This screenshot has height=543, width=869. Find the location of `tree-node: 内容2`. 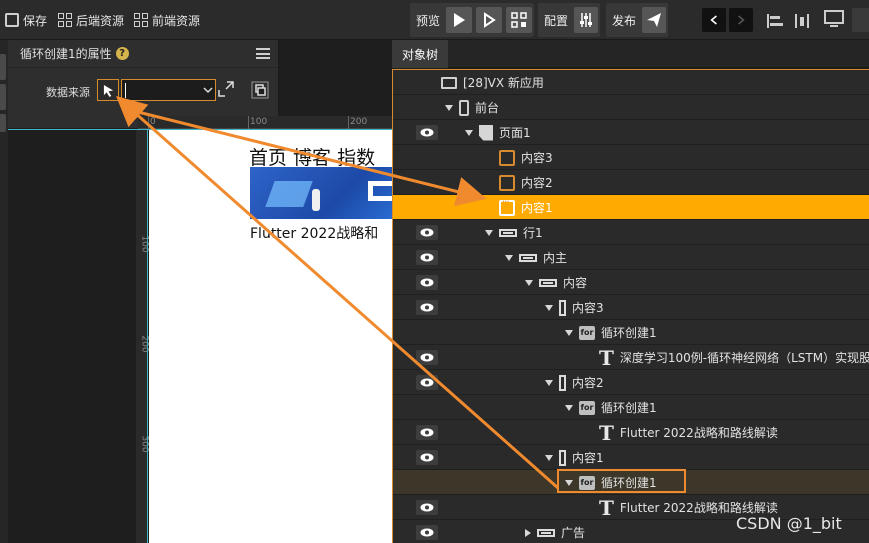

tree-node: 内容2 is located at coordinates (574, 382).